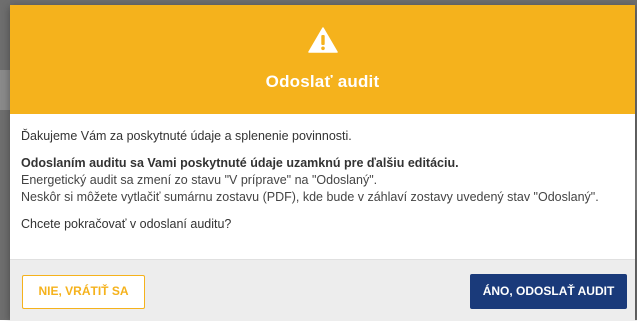 The height and width of the screenshot is (321, 637). Describe the element at coordinates (548, 291) in the screenshot. I see `send-audit-button: ÁNO, ODOSLAŤ AUDIT` at that location.